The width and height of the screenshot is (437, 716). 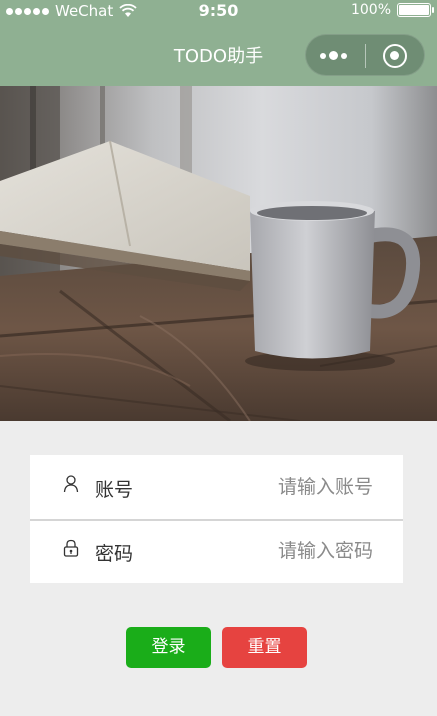 What do you see at coordinates (168, 647) in the screenshot?
I see `login-button: 登录` at bounding box center [168, 647].